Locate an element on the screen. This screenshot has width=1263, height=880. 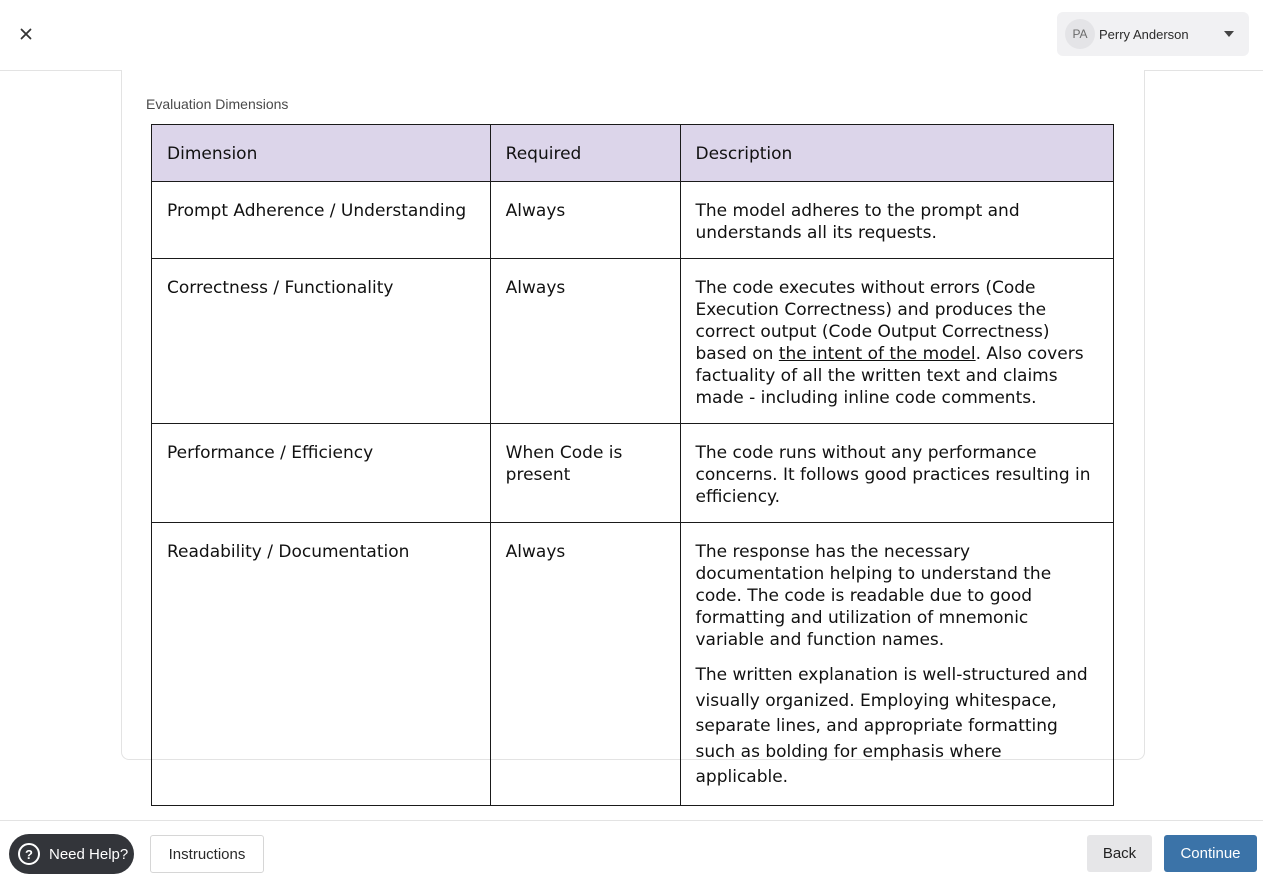
required-cell: When Code is present is located at coordinates (585, 473).